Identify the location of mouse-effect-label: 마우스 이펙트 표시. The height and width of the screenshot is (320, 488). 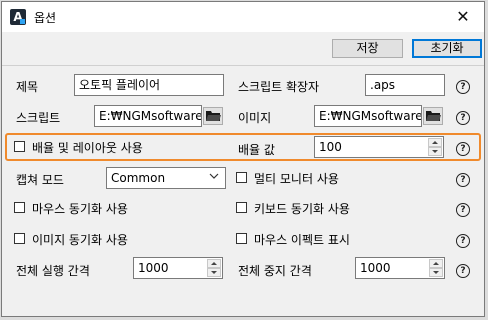
(302, 240).